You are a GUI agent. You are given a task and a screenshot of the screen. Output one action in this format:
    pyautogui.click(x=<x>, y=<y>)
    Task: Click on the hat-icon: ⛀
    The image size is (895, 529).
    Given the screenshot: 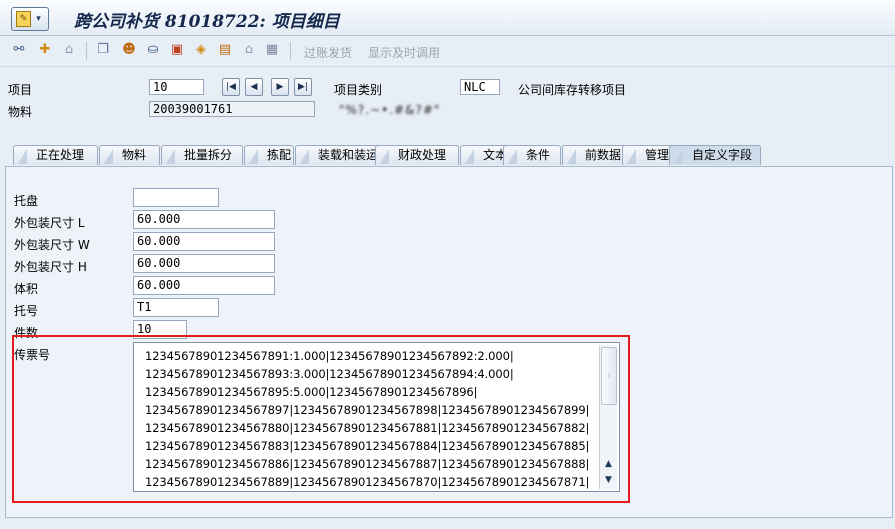 What is the action you would take?
    pyautogui.click(x=153, y=50)
    